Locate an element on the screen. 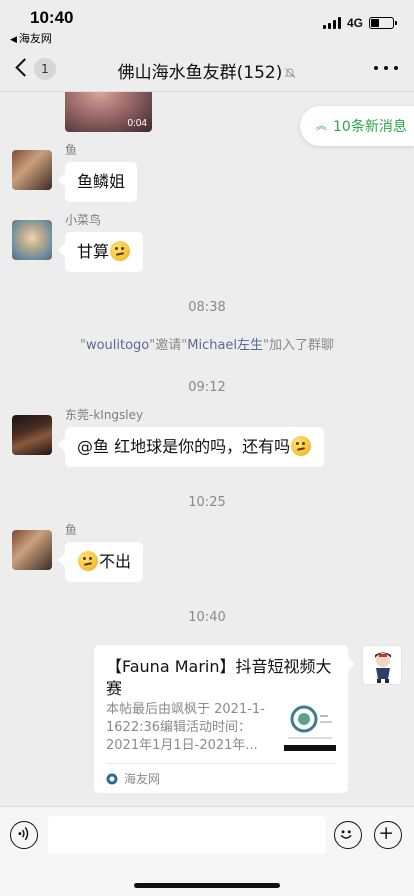 The width and height of the screenshot is (414, 896). plus-icon is located at coordinates (386, 833).